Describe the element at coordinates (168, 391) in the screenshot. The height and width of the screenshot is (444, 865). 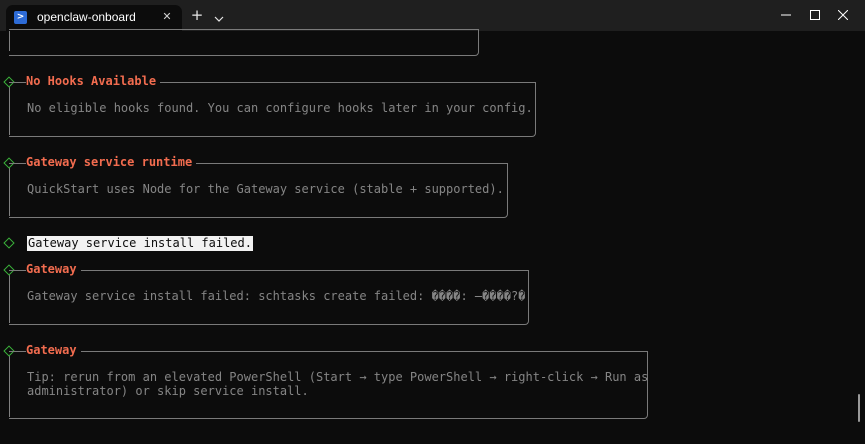
I see `section-text: administrator) or skip service install.` at that location.